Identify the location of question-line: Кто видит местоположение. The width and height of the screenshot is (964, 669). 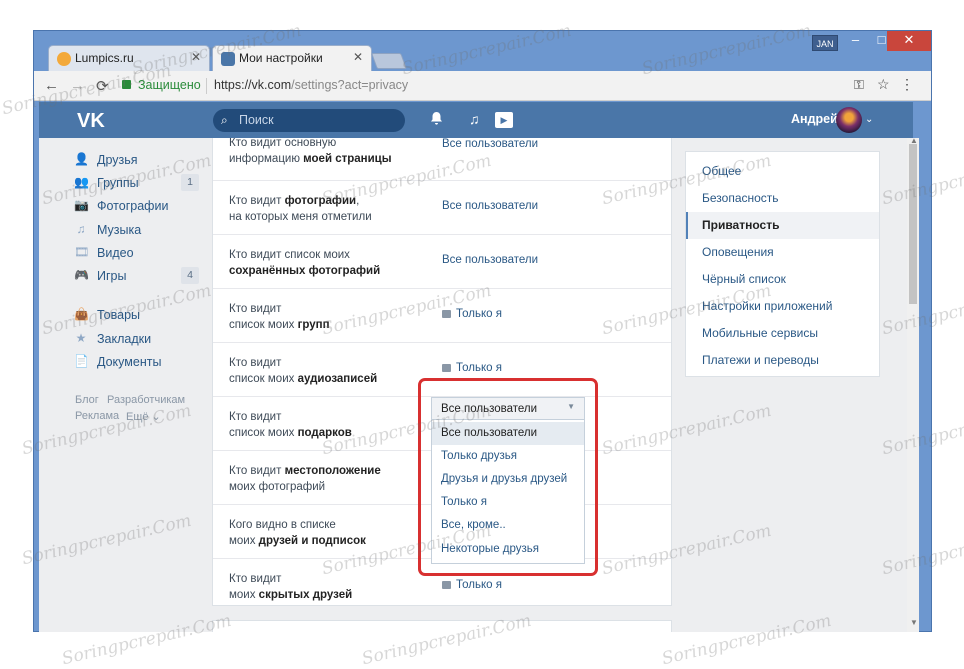
(329, 471).